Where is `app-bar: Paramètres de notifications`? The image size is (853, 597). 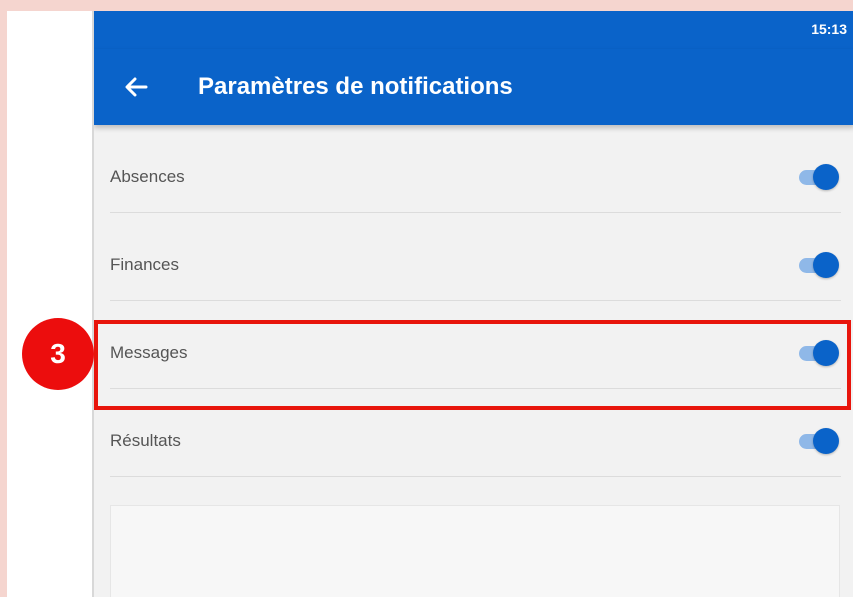
app-bar: Paramètres de notifications is located at coordinates (473, 87).